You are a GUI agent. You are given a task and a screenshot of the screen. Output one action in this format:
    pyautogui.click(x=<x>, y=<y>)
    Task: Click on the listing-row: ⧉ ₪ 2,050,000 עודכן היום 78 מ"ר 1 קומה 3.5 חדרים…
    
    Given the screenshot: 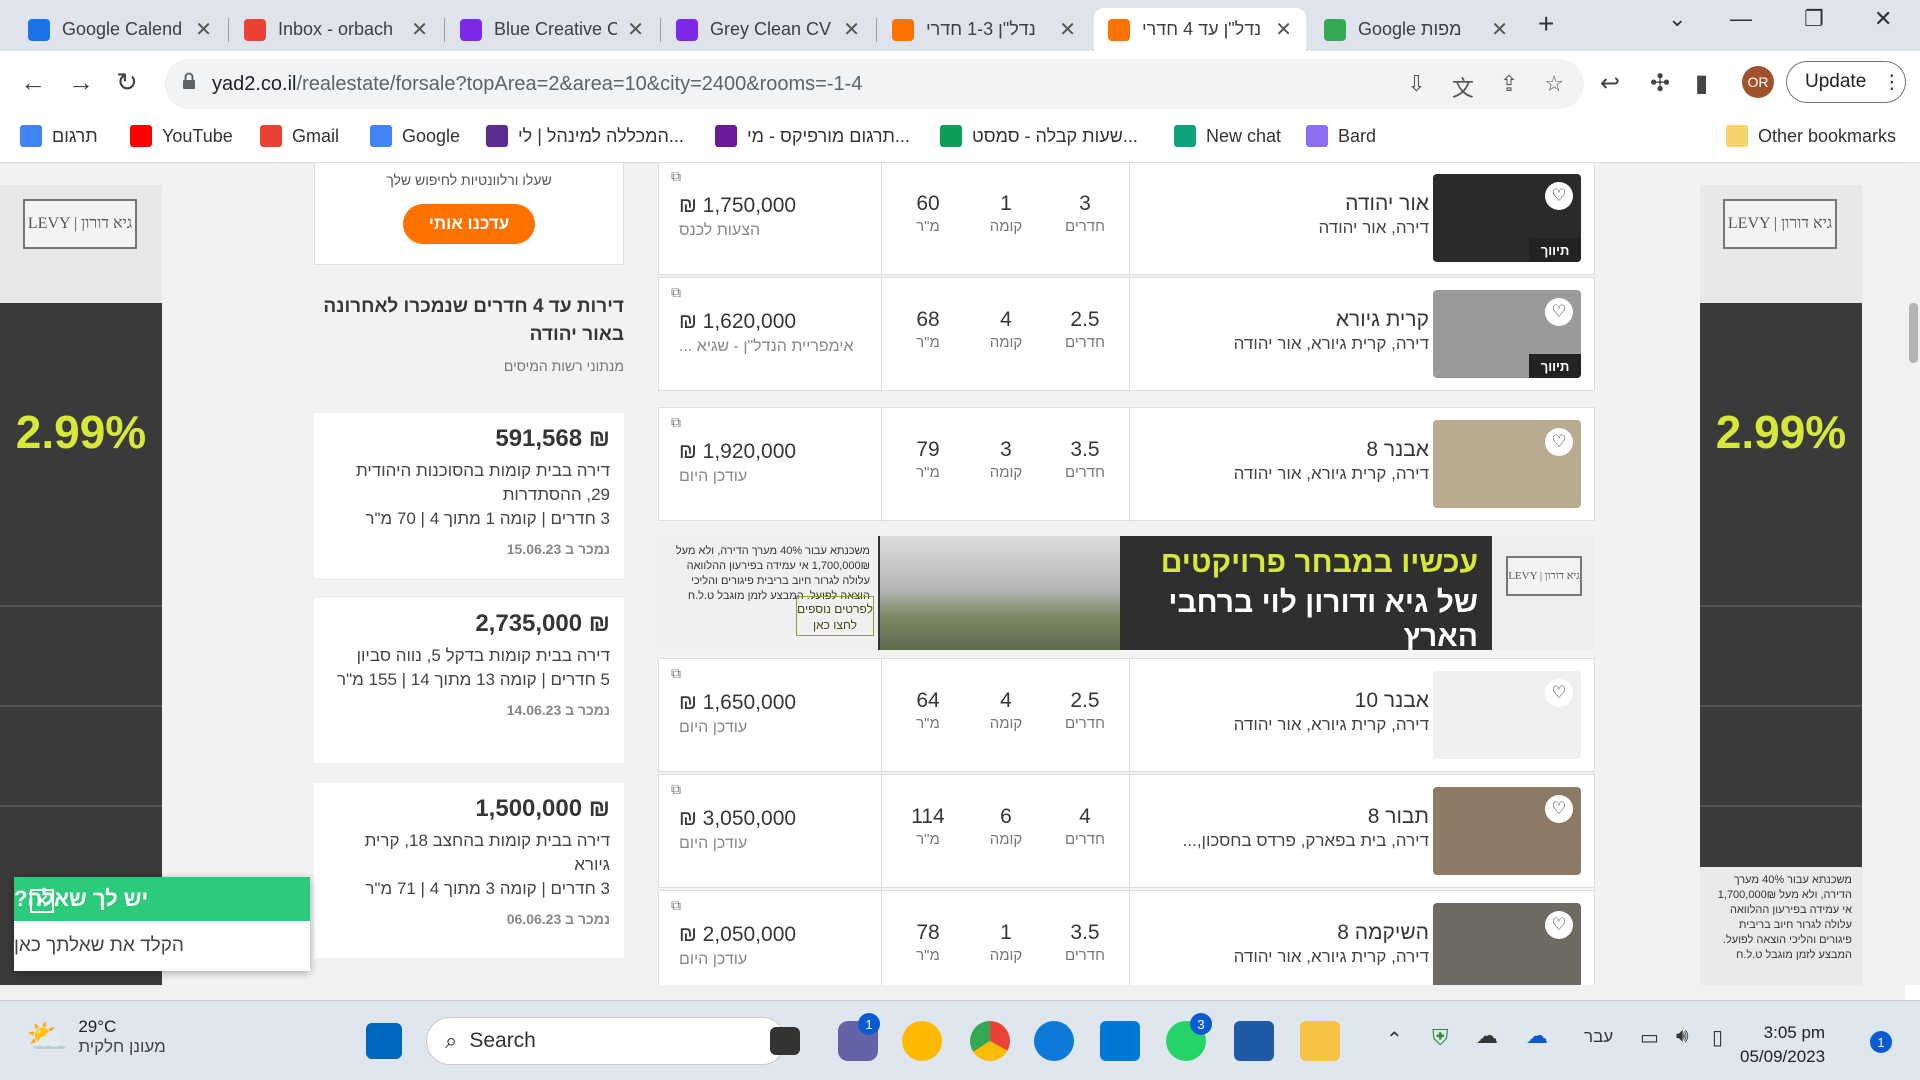 What is the action you would take?
    pyautogui.click(x=1126, y=937)
    